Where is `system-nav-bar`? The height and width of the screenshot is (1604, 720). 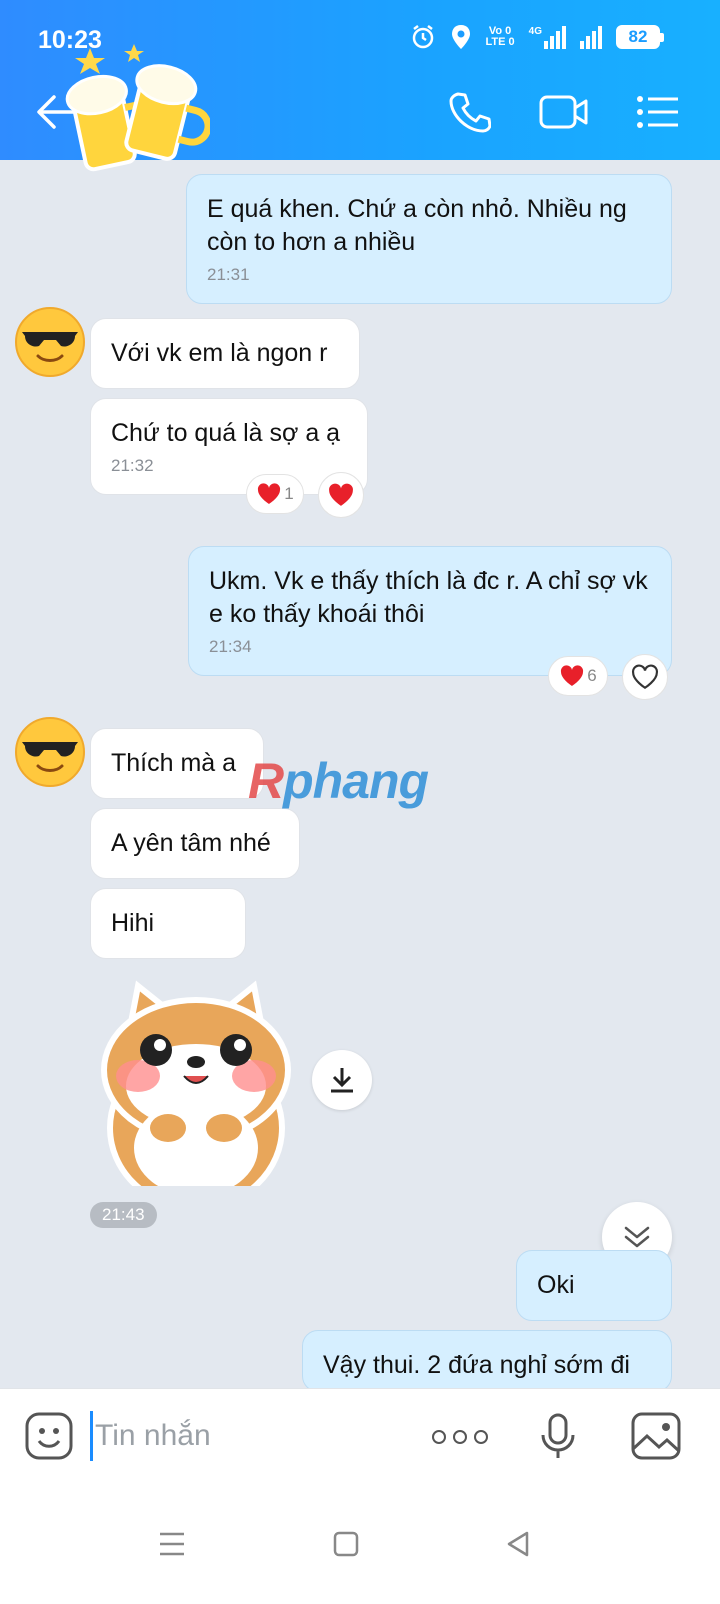 system-nav-bar is located at coordinates (360, 1544).